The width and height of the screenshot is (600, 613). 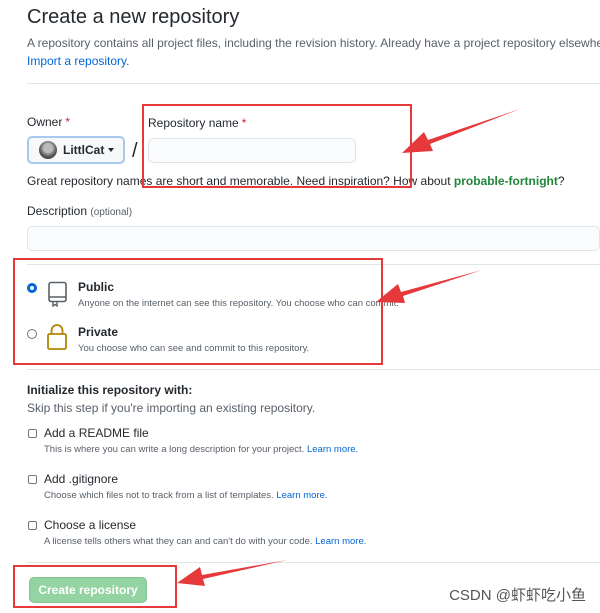 I want to click on gitignore-checkbox, so click(x=32, y=479).